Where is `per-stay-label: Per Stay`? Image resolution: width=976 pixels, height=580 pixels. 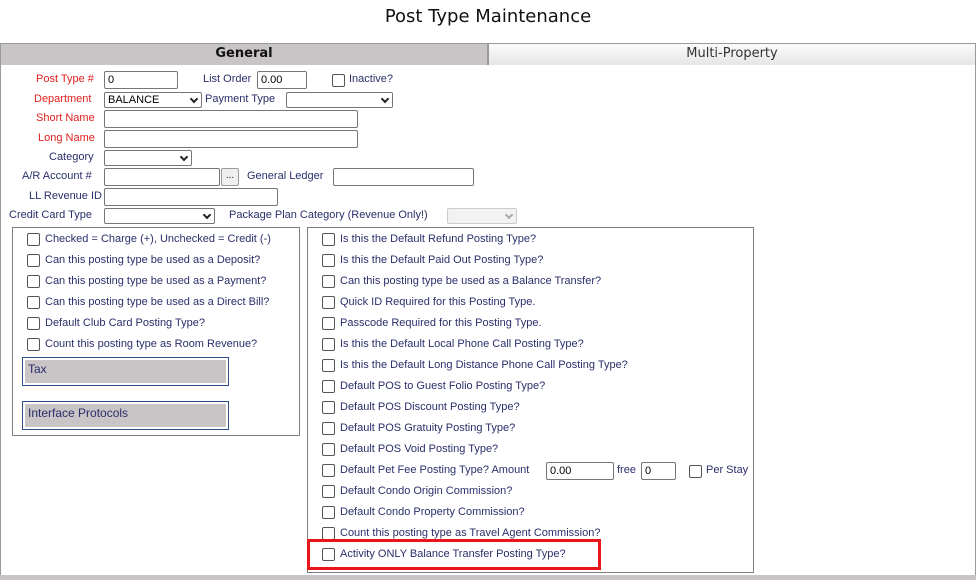 per-stay-label: Per Stay is located at coordinates (727, 470).